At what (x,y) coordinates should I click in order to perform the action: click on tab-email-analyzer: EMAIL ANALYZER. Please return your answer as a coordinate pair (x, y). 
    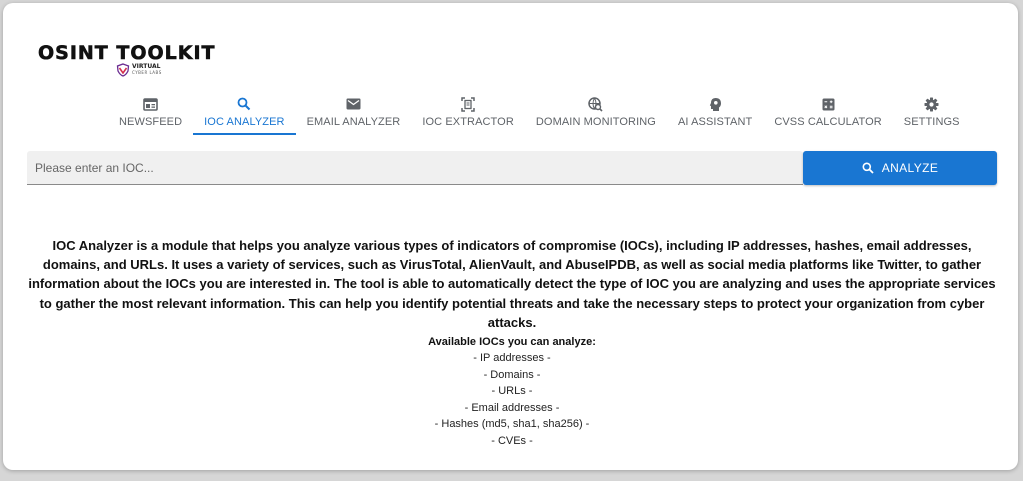
    Looking at the image, I should click on (354, 114).